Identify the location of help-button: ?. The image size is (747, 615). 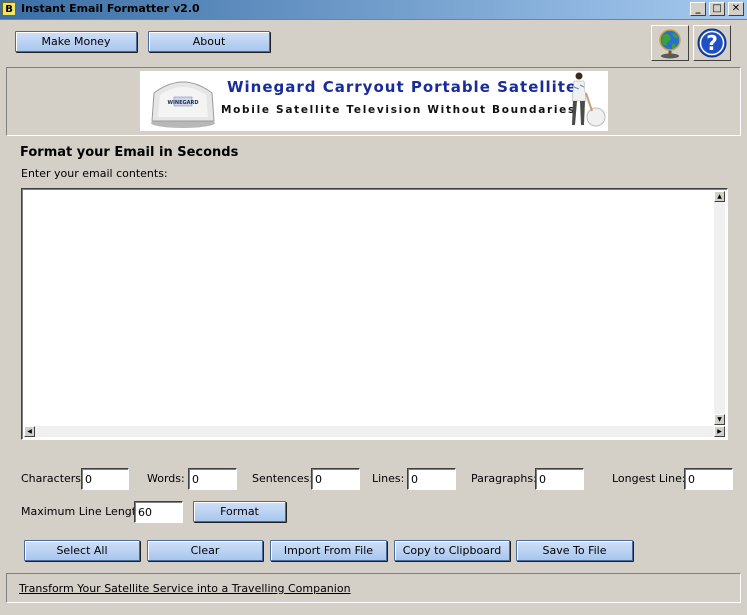
(712, 43).